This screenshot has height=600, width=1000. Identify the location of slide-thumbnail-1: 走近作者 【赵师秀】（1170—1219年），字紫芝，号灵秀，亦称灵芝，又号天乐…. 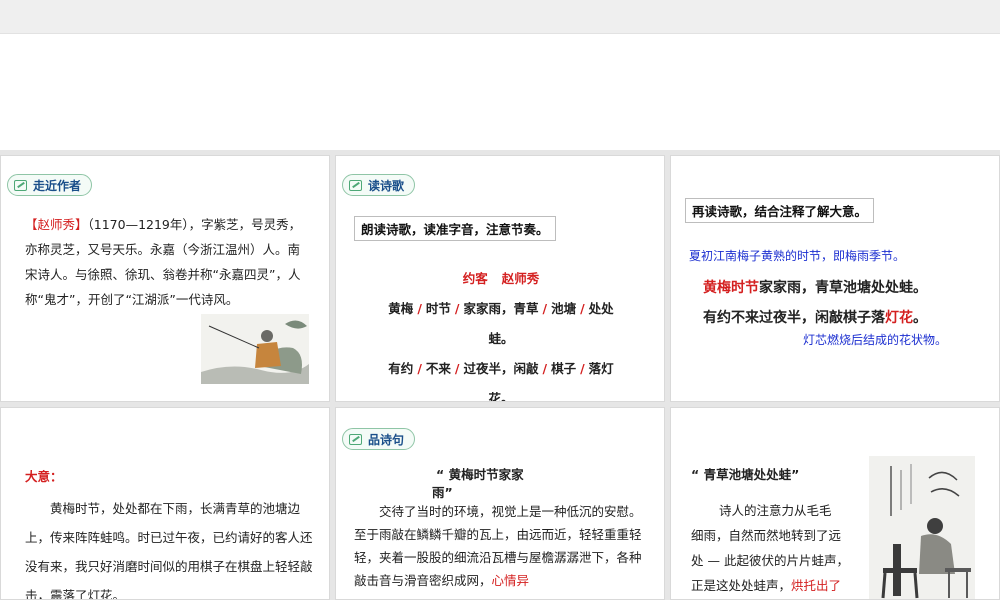
(165, 278).